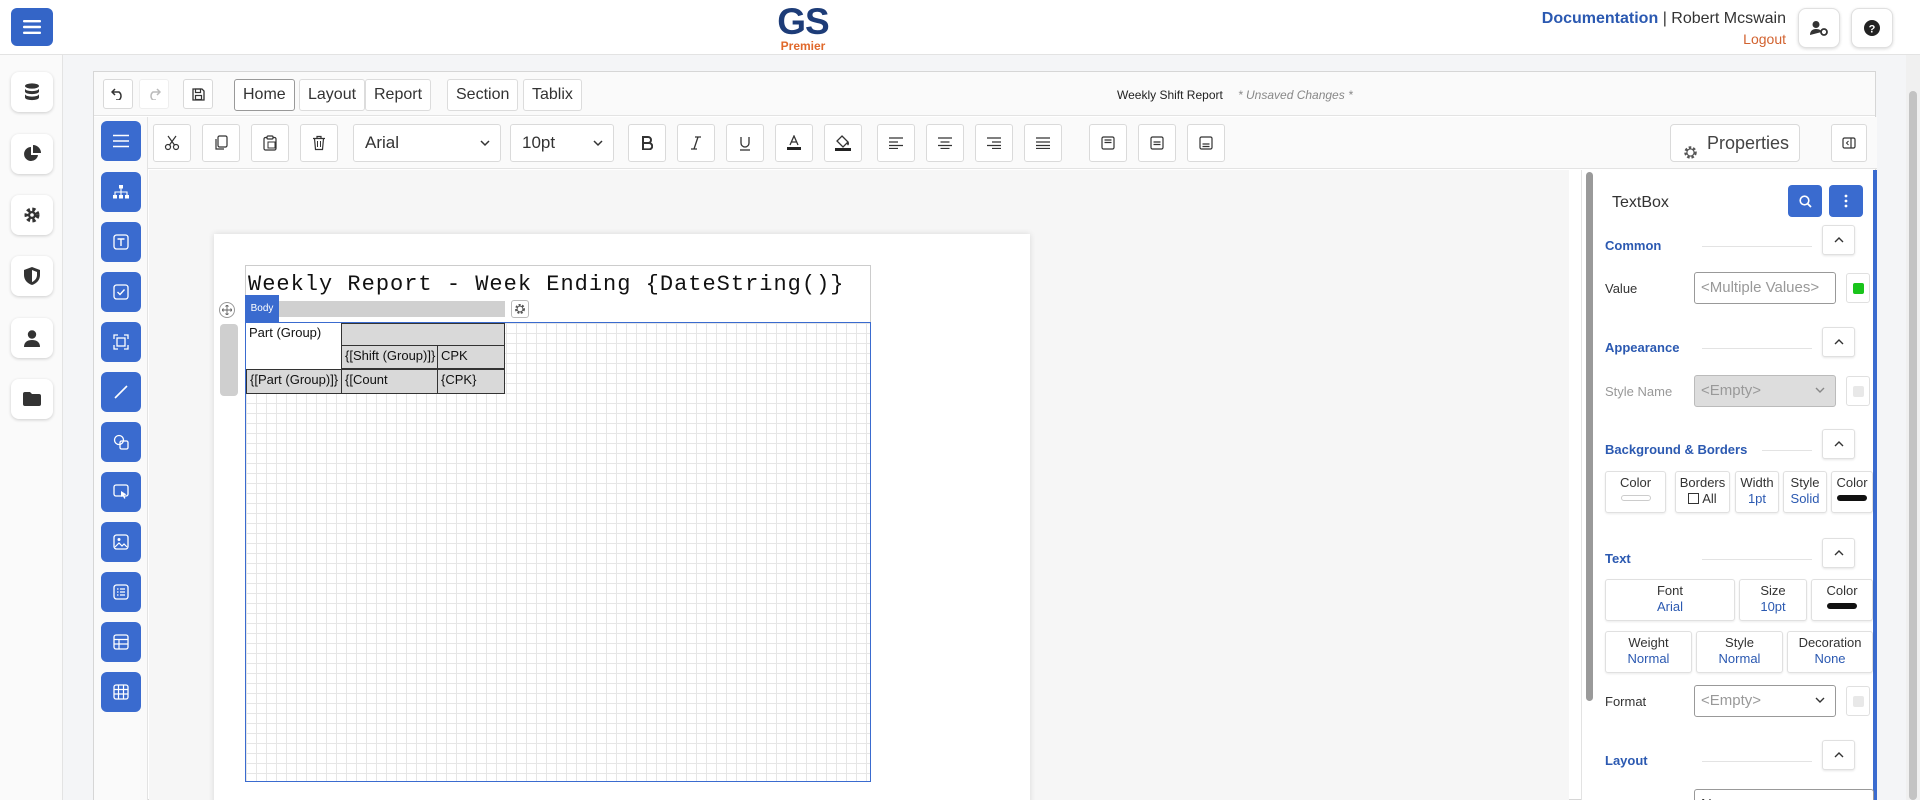  Describe the element at coordinates (1805, 201) in the screenshot. I see `properties-search-button` at that location.